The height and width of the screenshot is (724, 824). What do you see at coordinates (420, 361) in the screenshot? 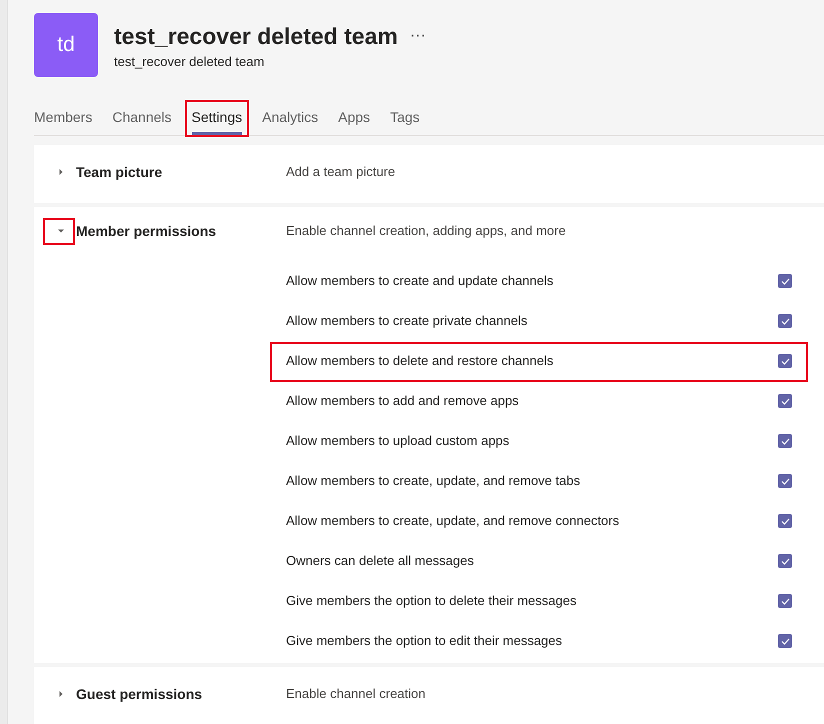
I see `option-label: Allow members to delete and restore channels` at bounding box center [420, 361].